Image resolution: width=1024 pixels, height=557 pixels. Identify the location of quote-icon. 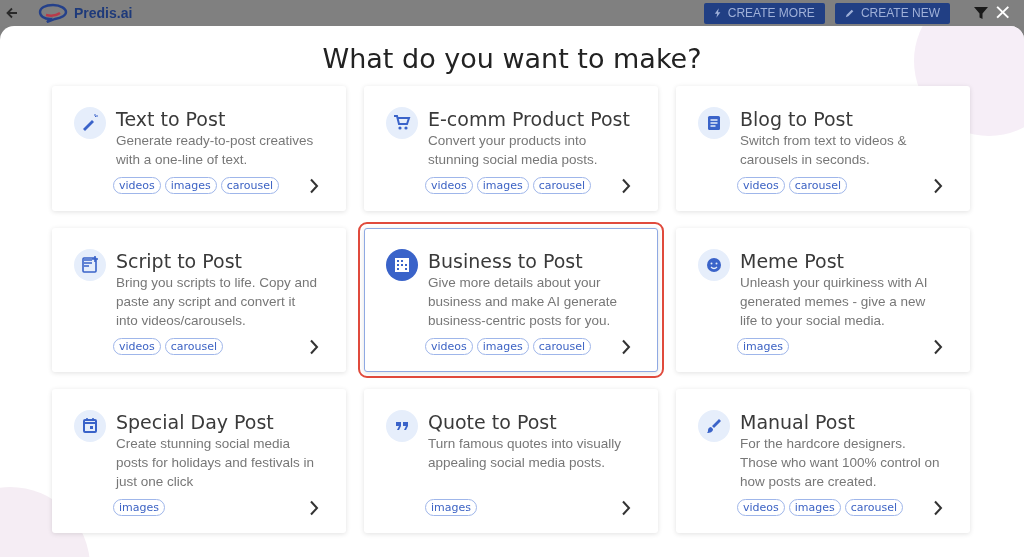
(402, 426).